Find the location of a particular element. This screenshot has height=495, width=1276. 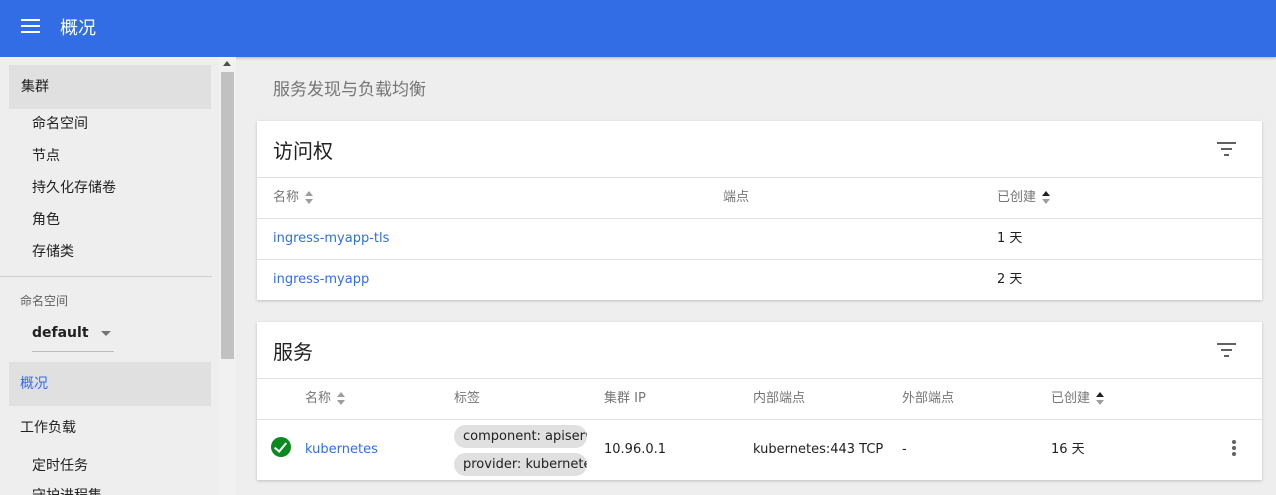

internal-endpoints: kubernetes:443 TCP is located at coordinates (818, 449).